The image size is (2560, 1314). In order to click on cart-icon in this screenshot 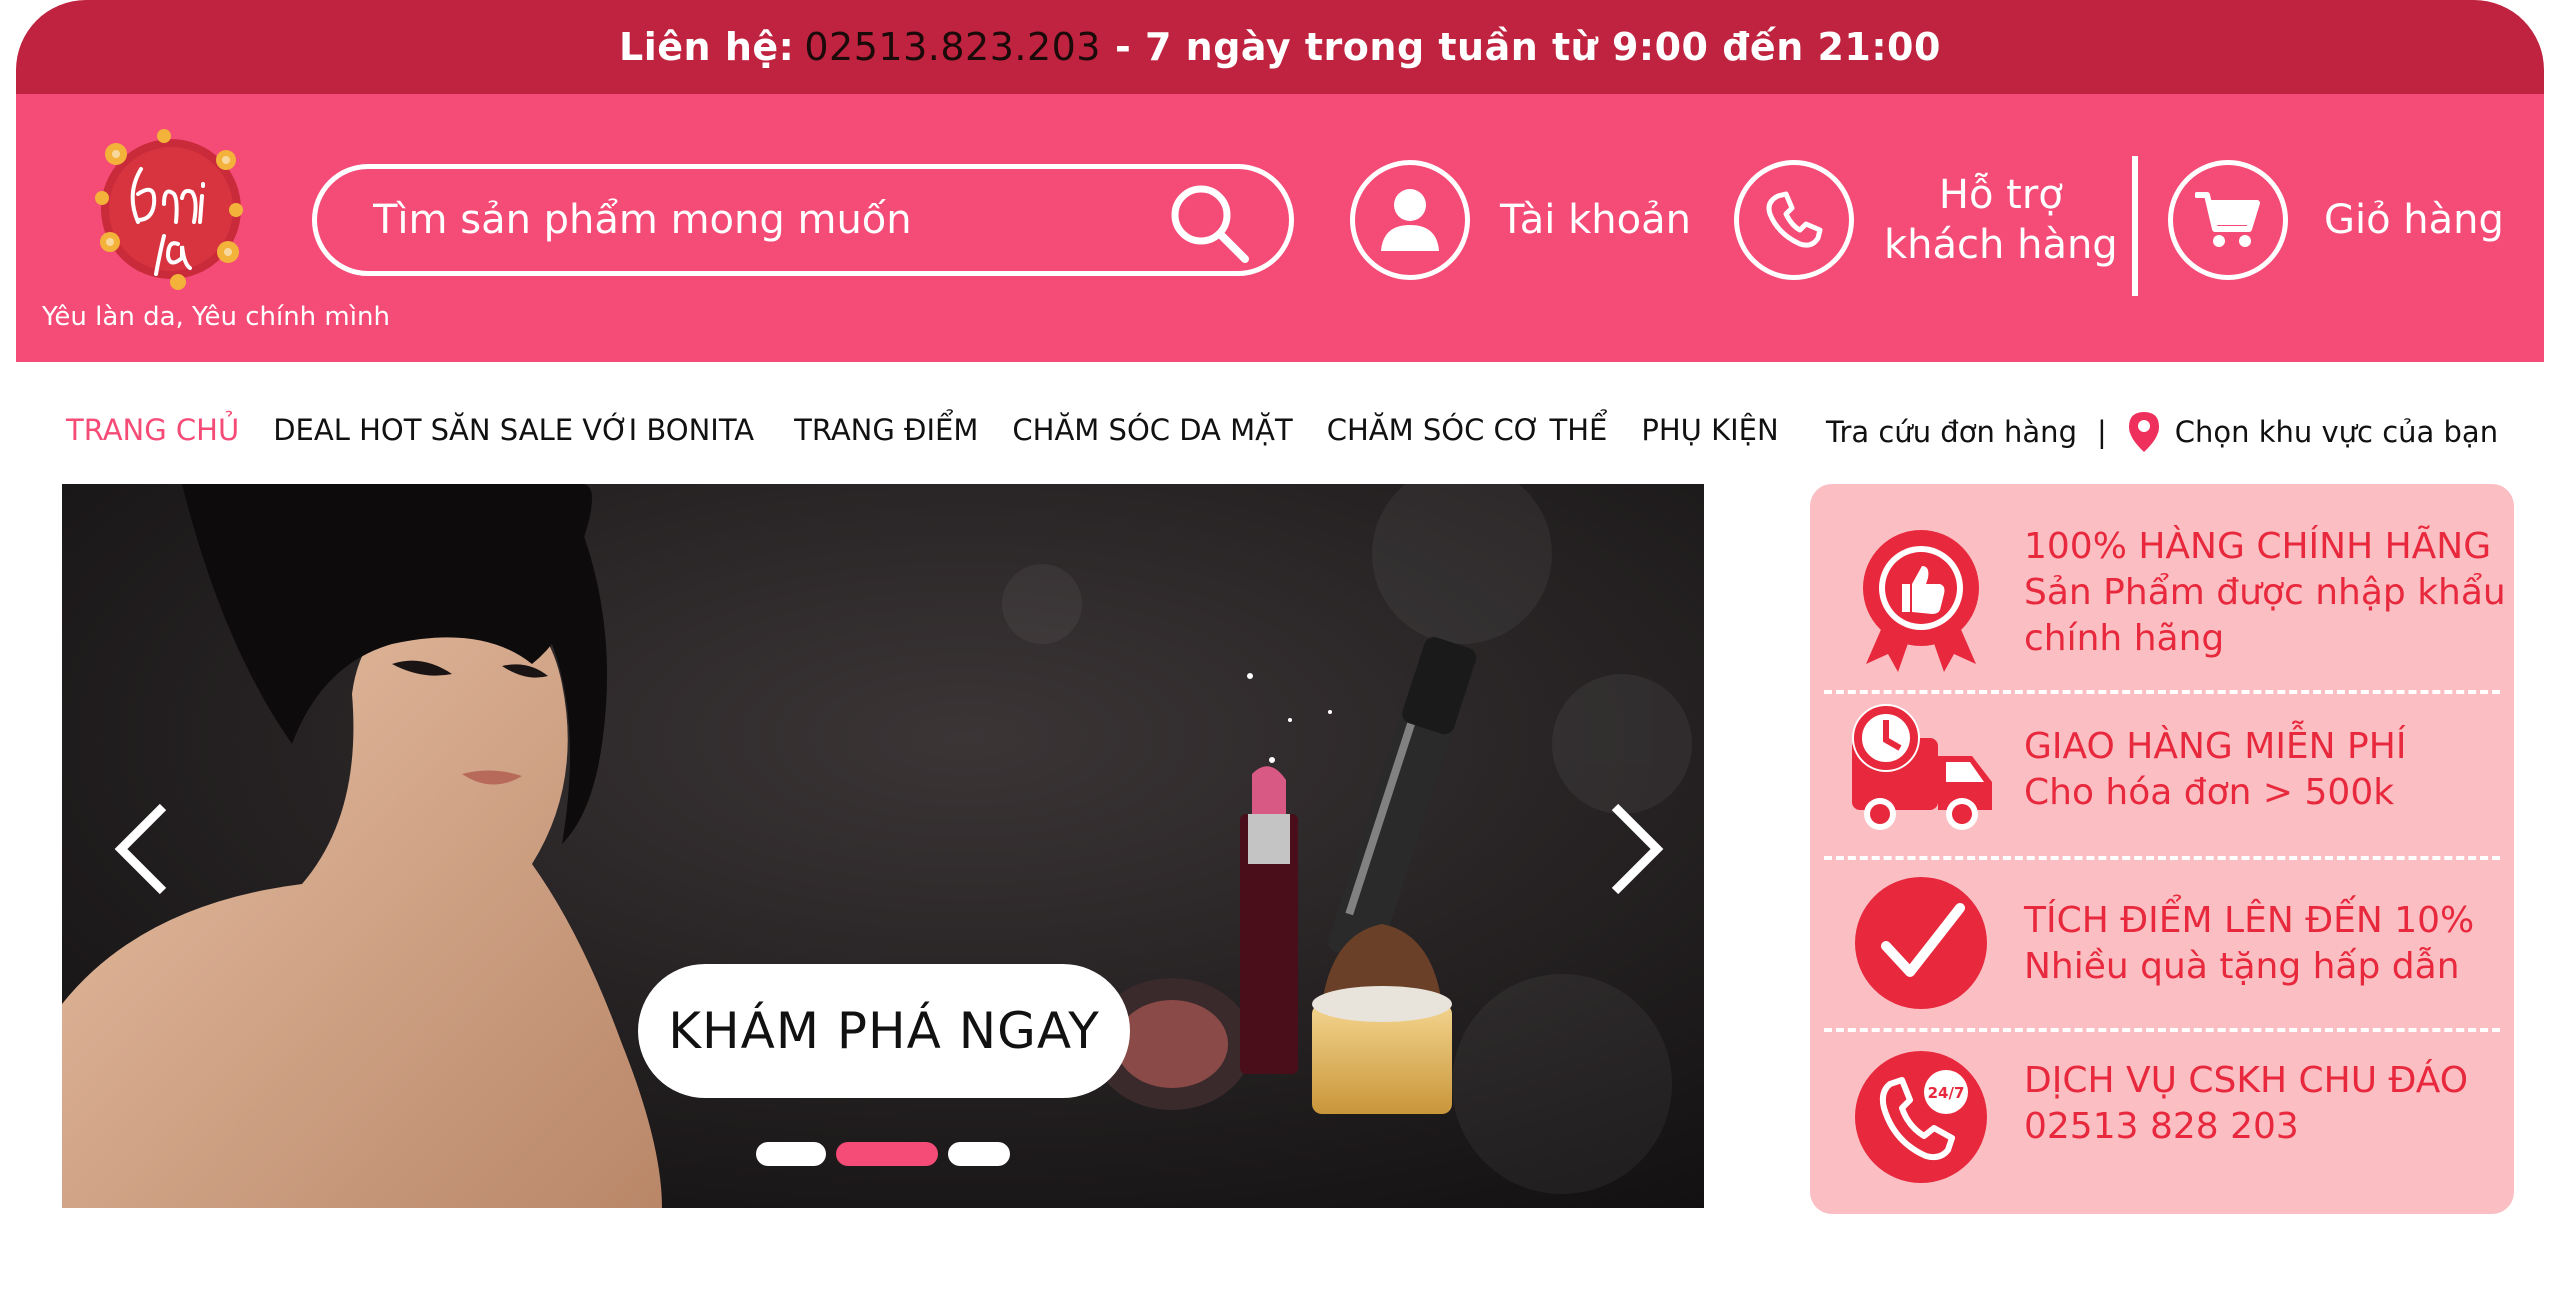, I will do `click(2227, 219)`.